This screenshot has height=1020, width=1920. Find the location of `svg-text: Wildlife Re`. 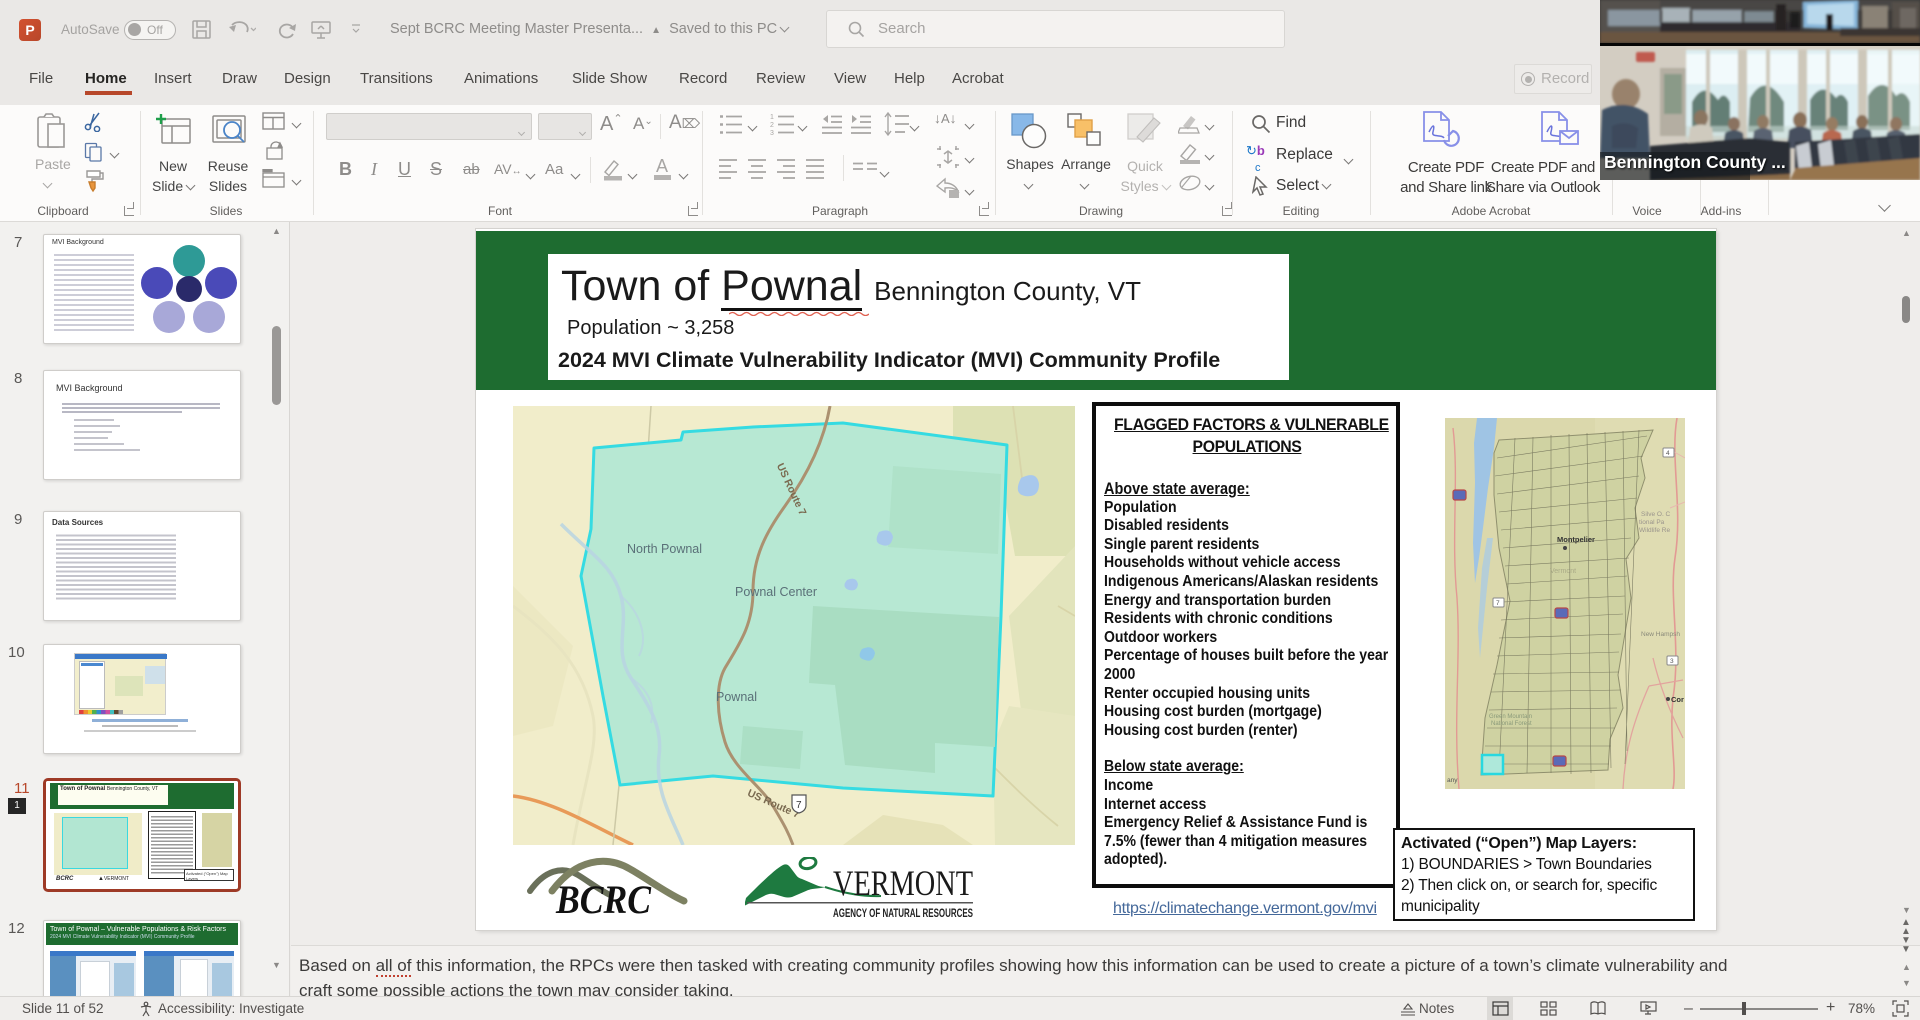

svg-text: Wildlife Re is located at coordinates (1654, 530).